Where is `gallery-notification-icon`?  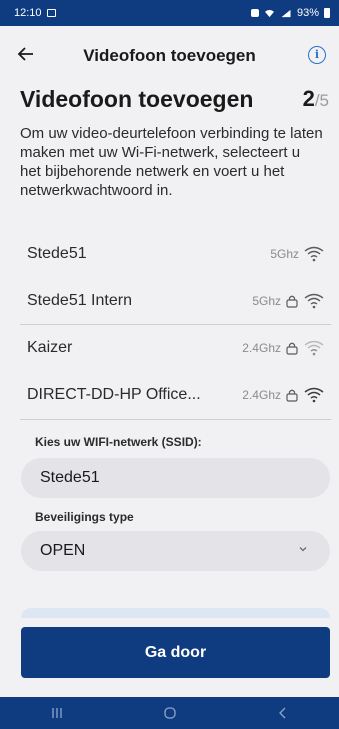
gallery-notification-icon is located at coordinates (51, 13).